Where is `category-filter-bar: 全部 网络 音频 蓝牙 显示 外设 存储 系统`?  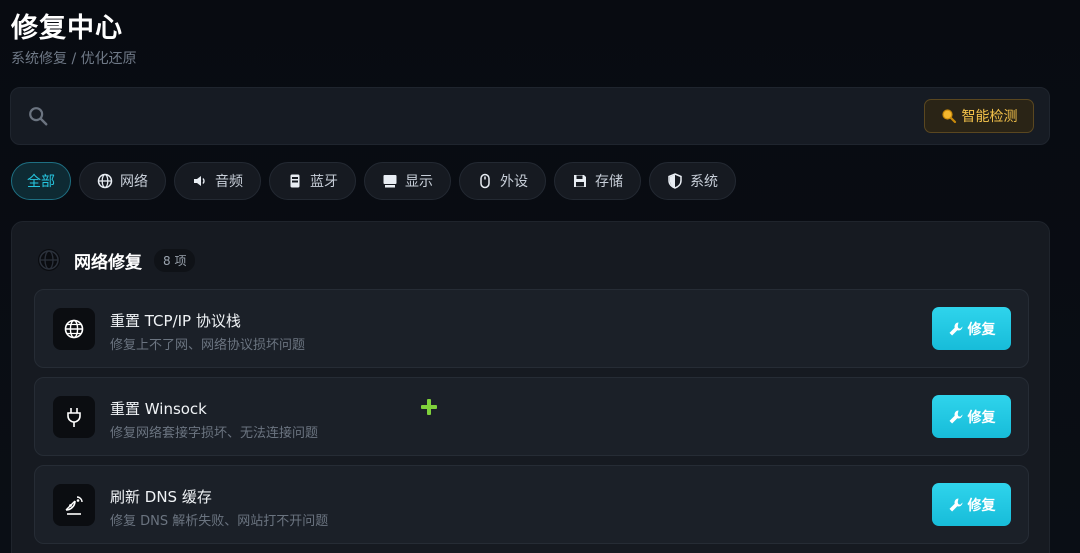 category-filter-bar: 全部 网络 音频 蓝牙 显示 外设 存储 系统 is located at coordinates (373, 181).